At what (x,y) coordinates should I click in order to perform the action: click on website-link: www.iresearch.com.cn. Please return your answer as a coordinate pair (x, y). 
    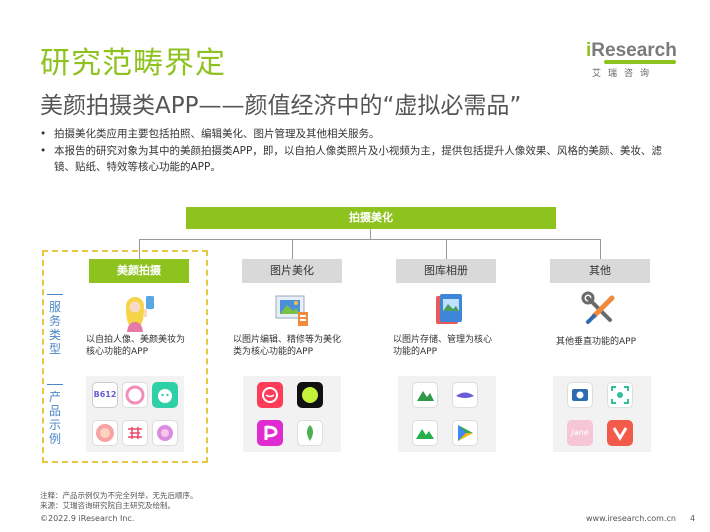
    Looking at the image, I should click on (631, 518).